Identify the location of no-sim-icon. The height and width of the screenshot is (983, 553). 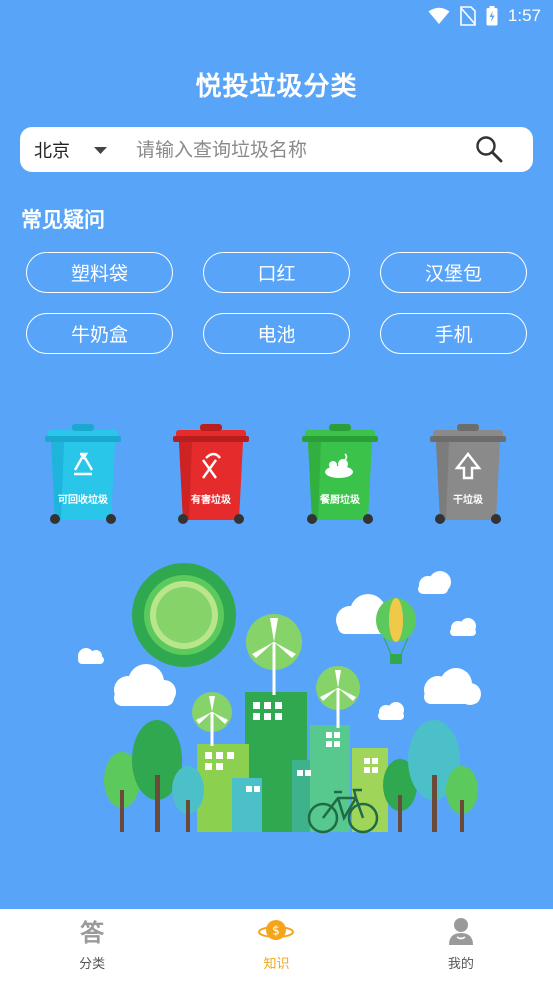
(468, 16).